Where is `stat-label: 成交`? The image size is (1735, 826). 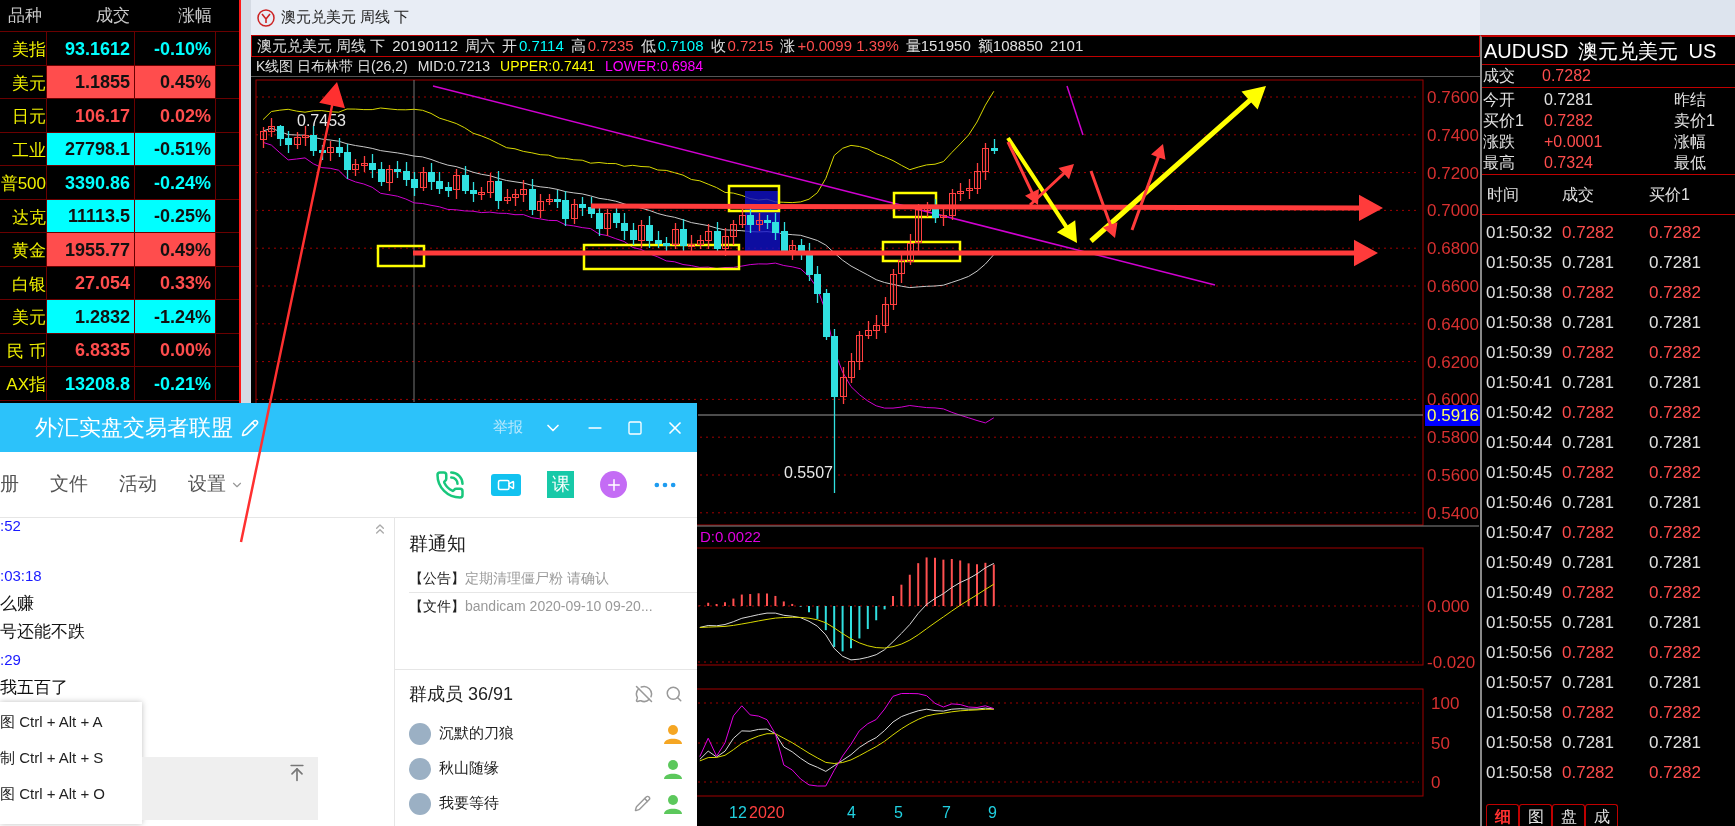
stat-label: 成交 is located at coordinates (1499, 76).